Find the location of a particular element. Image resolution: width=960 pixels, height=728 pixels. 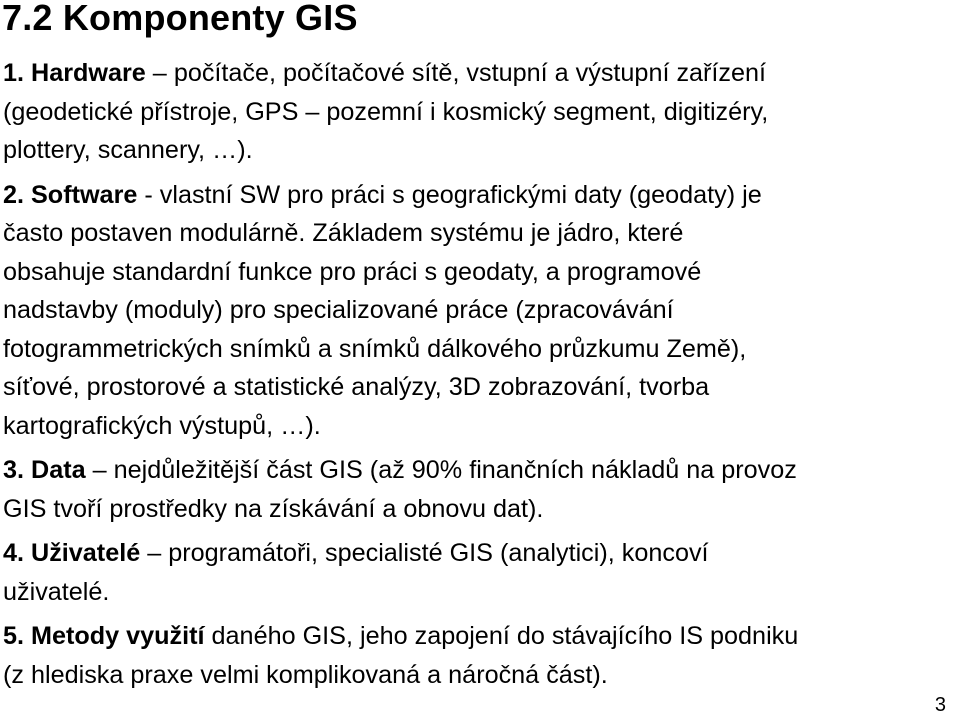

item-label: 3. Data is located at coordinates (44, 470).